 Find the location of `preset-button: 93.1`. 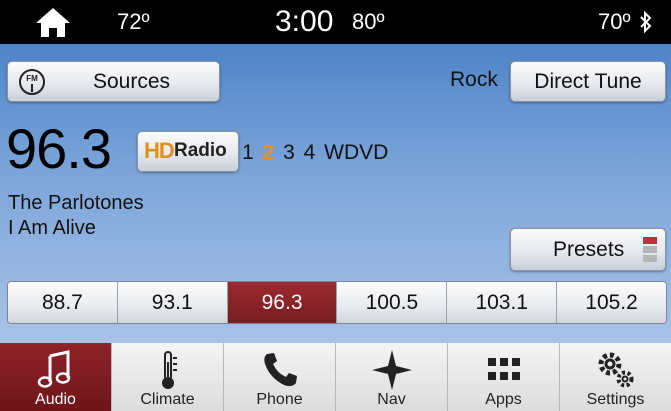

preset-button: 93.1 is located at coordinates (172, 302).